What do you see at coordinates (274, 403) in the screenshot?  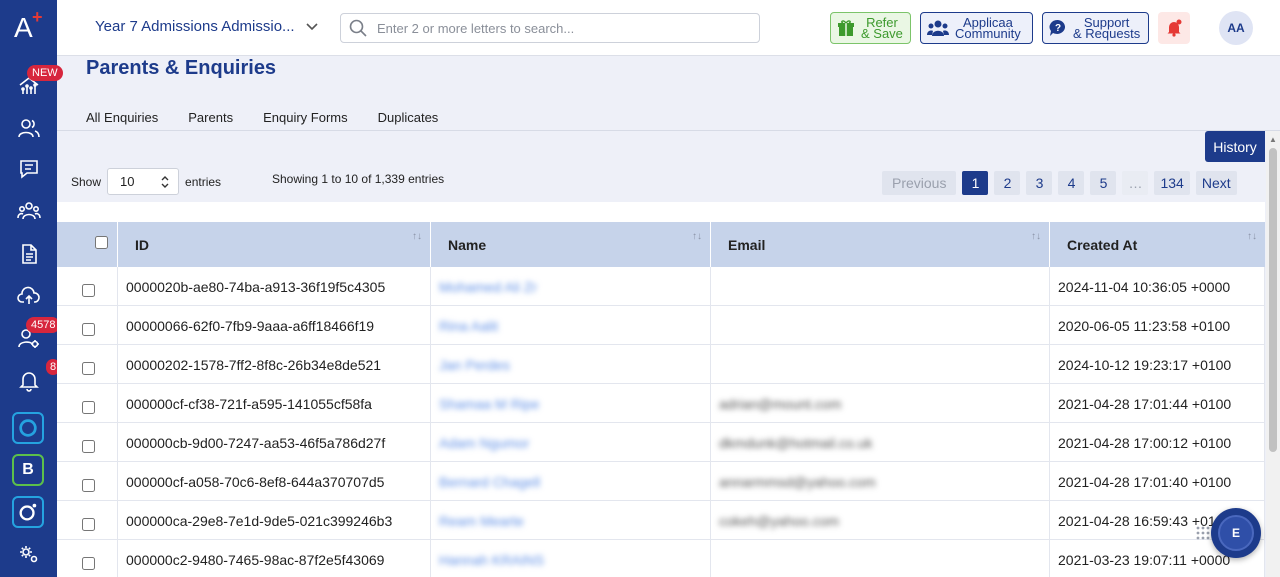 I see `id-cell: 000000cf-cf38-721f-a595-141055cf58fa` at bounding box center [274, 403].